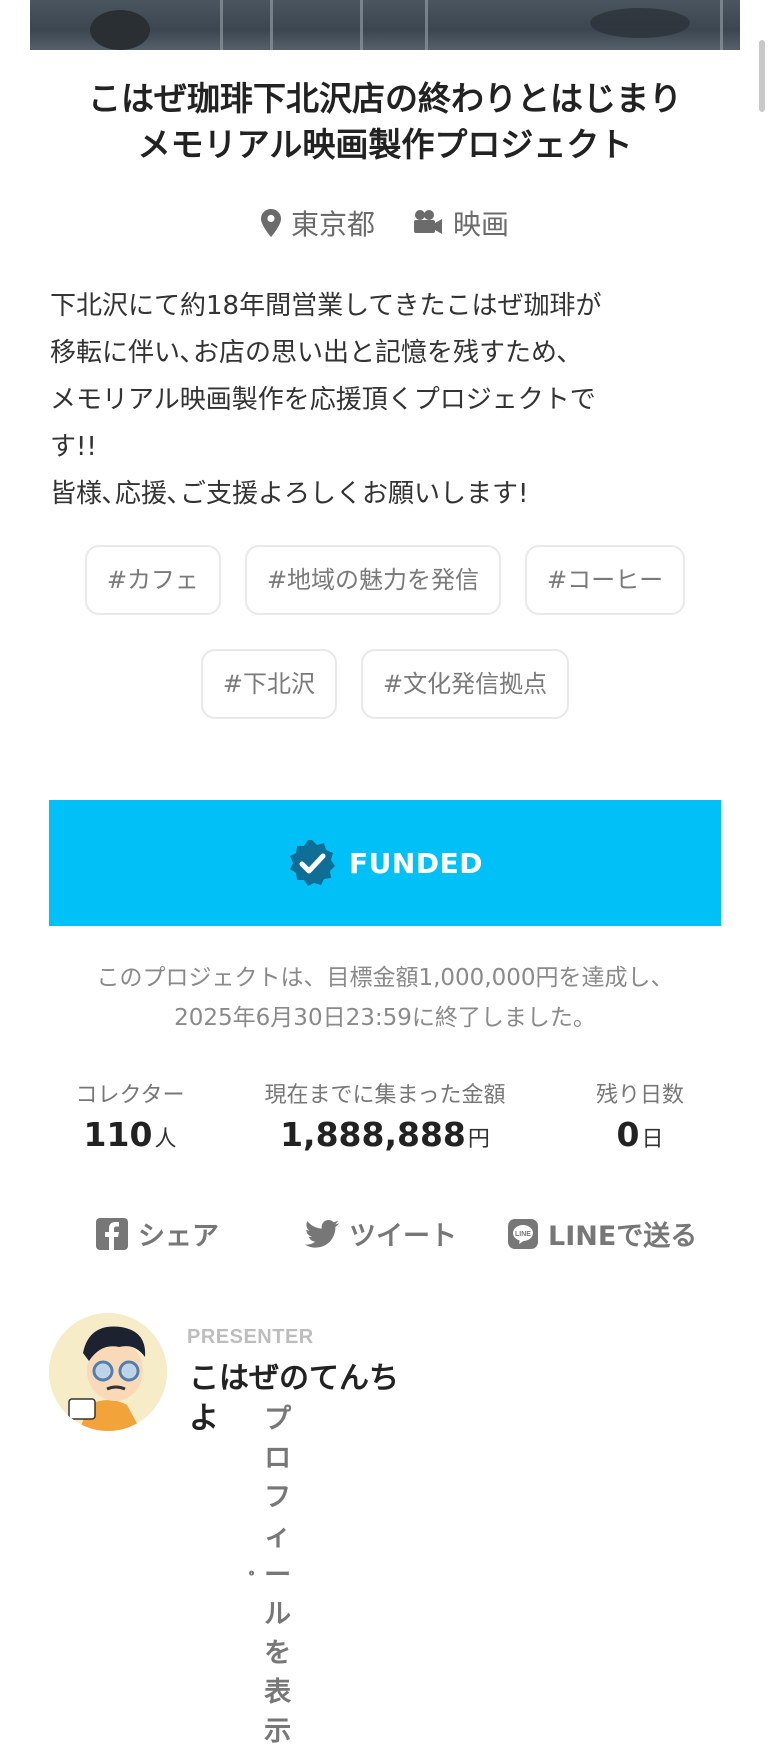 The width and height of the screenshot is (770, 1748). I want to click on scrollbar, so click(762, 76).